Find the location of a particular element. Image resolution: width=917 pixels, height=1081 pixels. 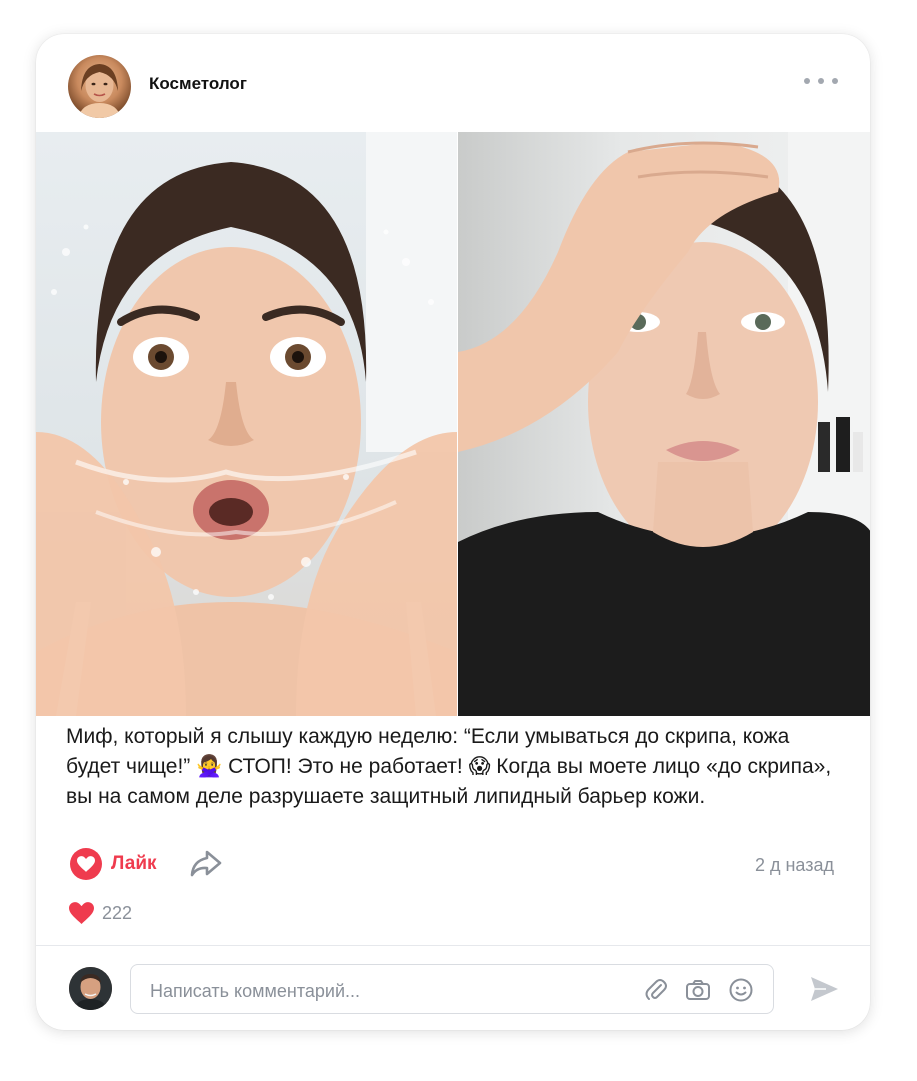

share-button is located at coordinates (206, 864).